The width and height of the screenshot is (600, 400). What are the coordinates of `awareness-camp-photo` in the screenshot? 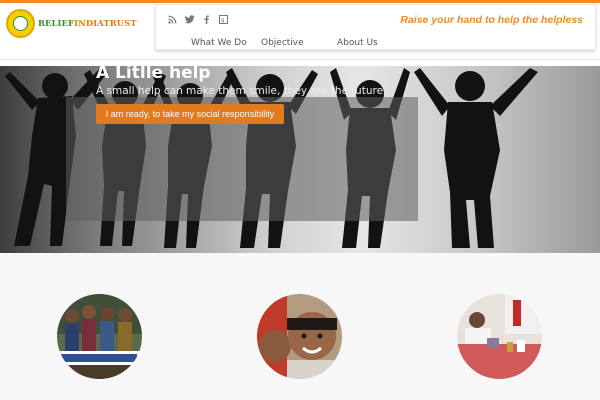 It's located at (99, 336).